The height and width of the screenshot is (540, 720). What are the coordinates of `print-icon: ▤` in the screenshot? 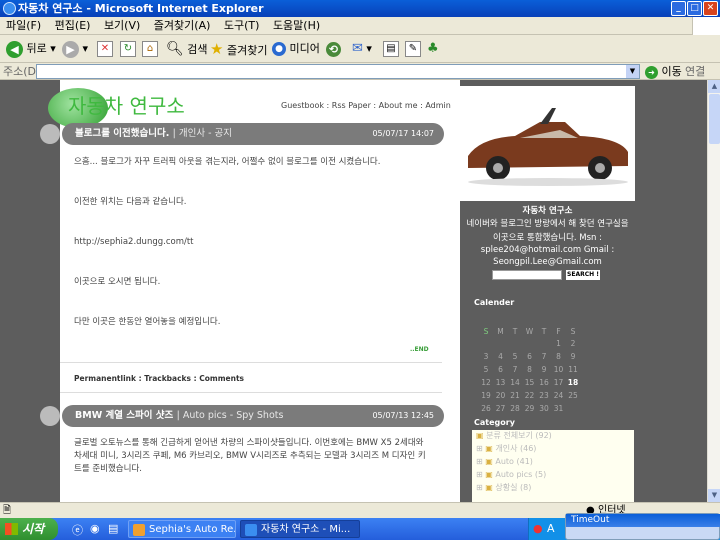 It's located at (391, 49).